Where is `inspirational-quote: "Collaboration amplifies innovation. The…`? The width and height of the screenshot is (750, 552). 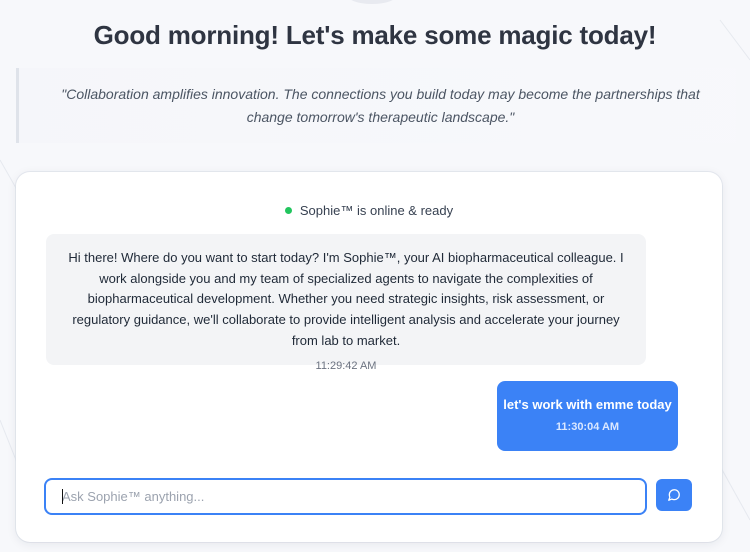 inspirational-quote: "Collaboration amplifies innovation. The… is located at coordinates (380, 105).